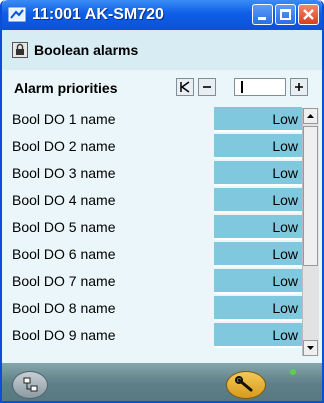  What do you see at coordinates (152, 227) in the screenshot?
I see `table-row: Bool DO 5 name Low` at bounding box center [152, 227].